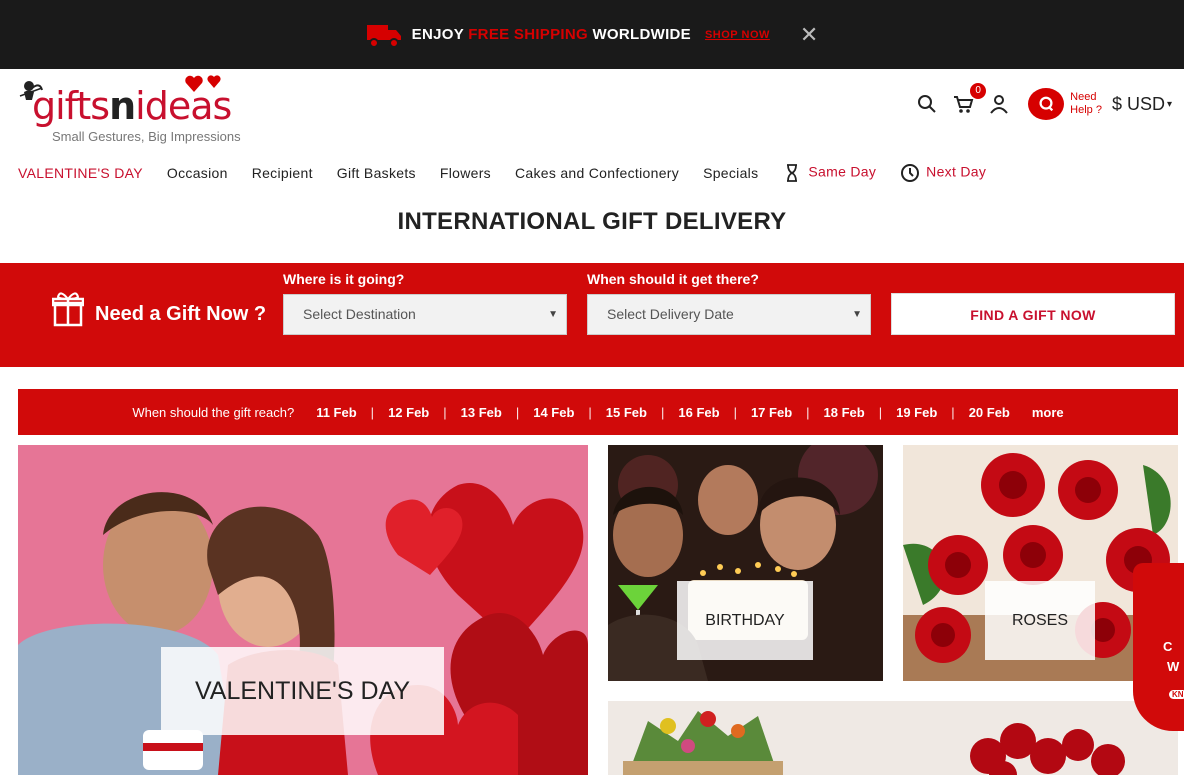 This screenshot has height=775, width=1184. I want to click on need-help-button: Need Help ?, so click(1065, 104).